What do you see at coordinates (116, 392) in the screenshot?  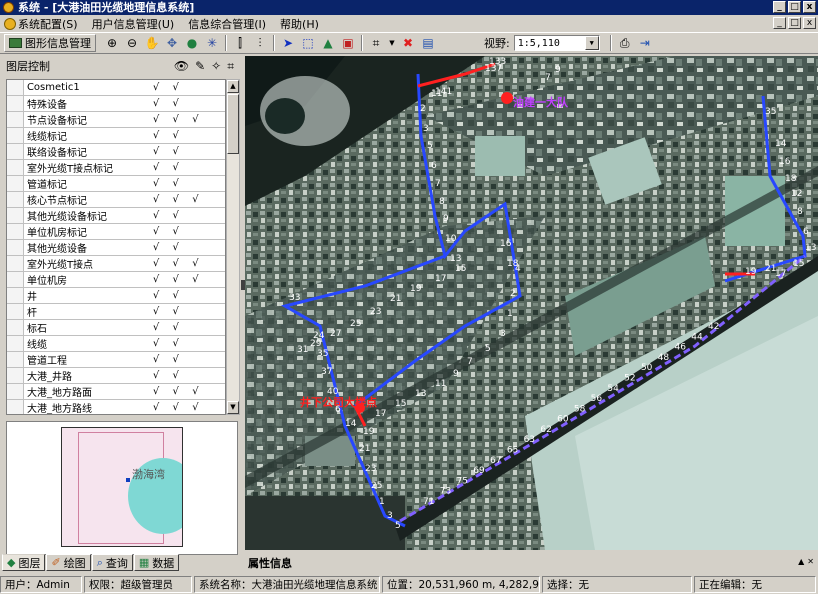 I see `layer-row: 大港_地方路面 √ √ √` at bounding box center [116, 392].